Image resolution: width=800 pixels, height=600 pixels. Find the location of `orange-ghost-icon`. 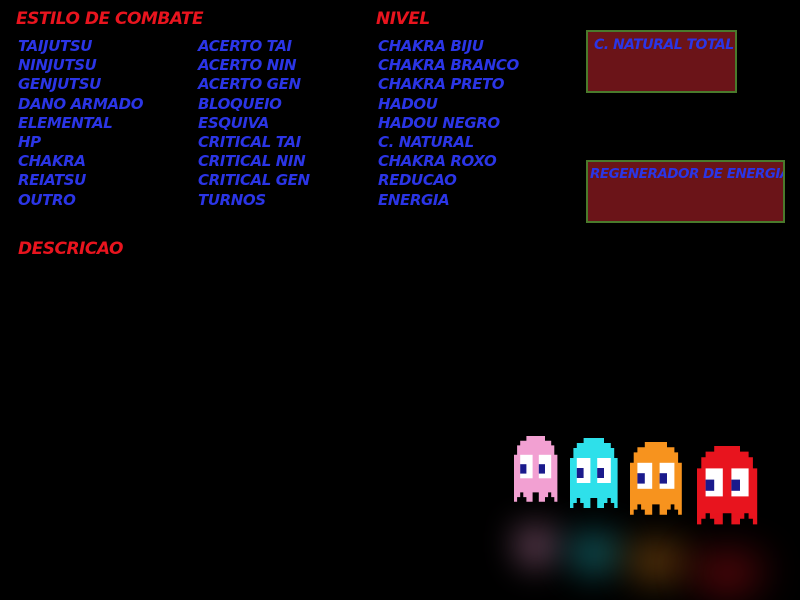

orange-ghost-icon is located at coordinates (656, 513).